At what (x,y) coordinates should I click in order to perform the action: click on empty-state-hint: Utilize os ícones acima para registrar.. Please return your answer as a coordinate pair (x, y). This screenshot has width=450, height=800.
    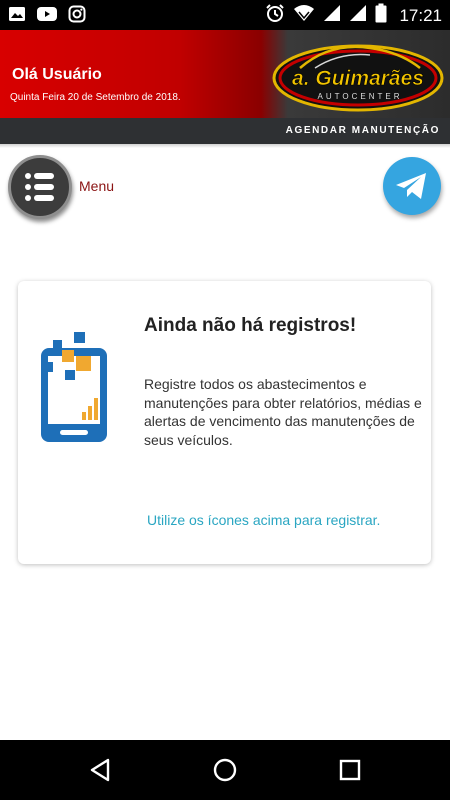
    Looking at the image, I should click on (264, 520).